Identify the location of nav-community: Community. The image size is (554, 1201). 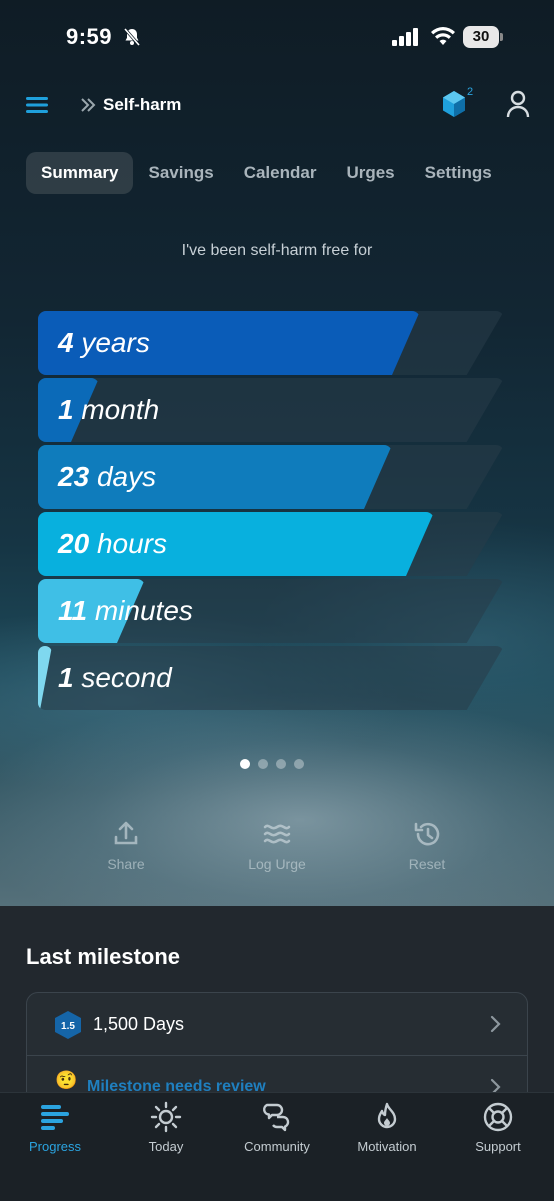
(277, 1127).